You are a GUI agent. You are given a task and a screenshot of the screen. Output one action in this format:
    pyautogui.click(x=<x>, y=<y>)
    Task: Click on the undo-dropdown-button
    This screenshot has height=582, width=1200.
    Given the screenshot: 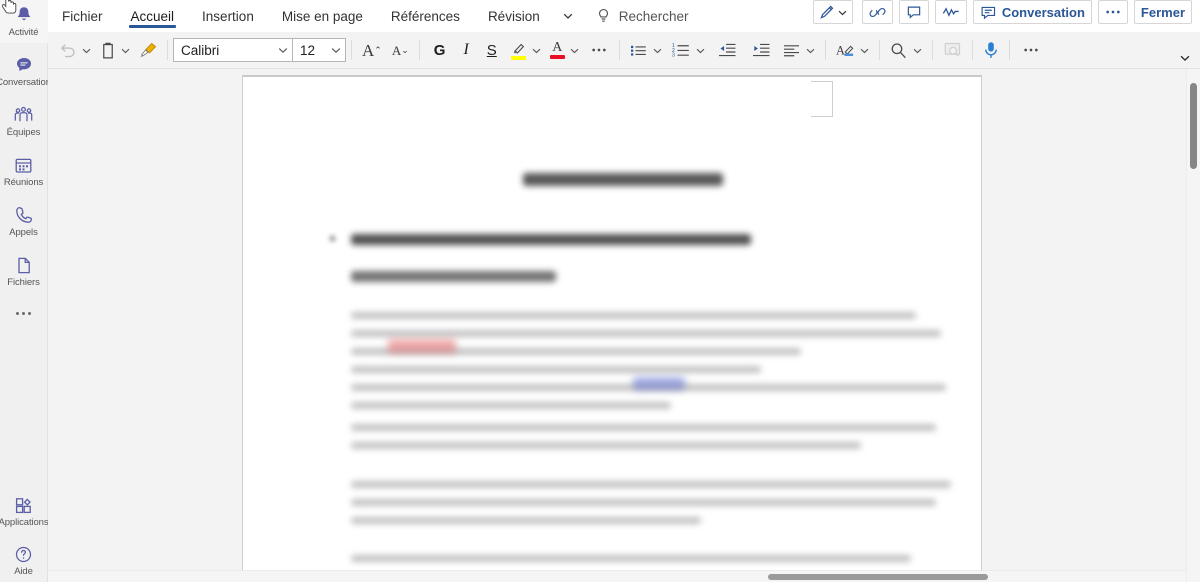 What is the action you would take?
    pyautogui.click(x=88, y=50)
    